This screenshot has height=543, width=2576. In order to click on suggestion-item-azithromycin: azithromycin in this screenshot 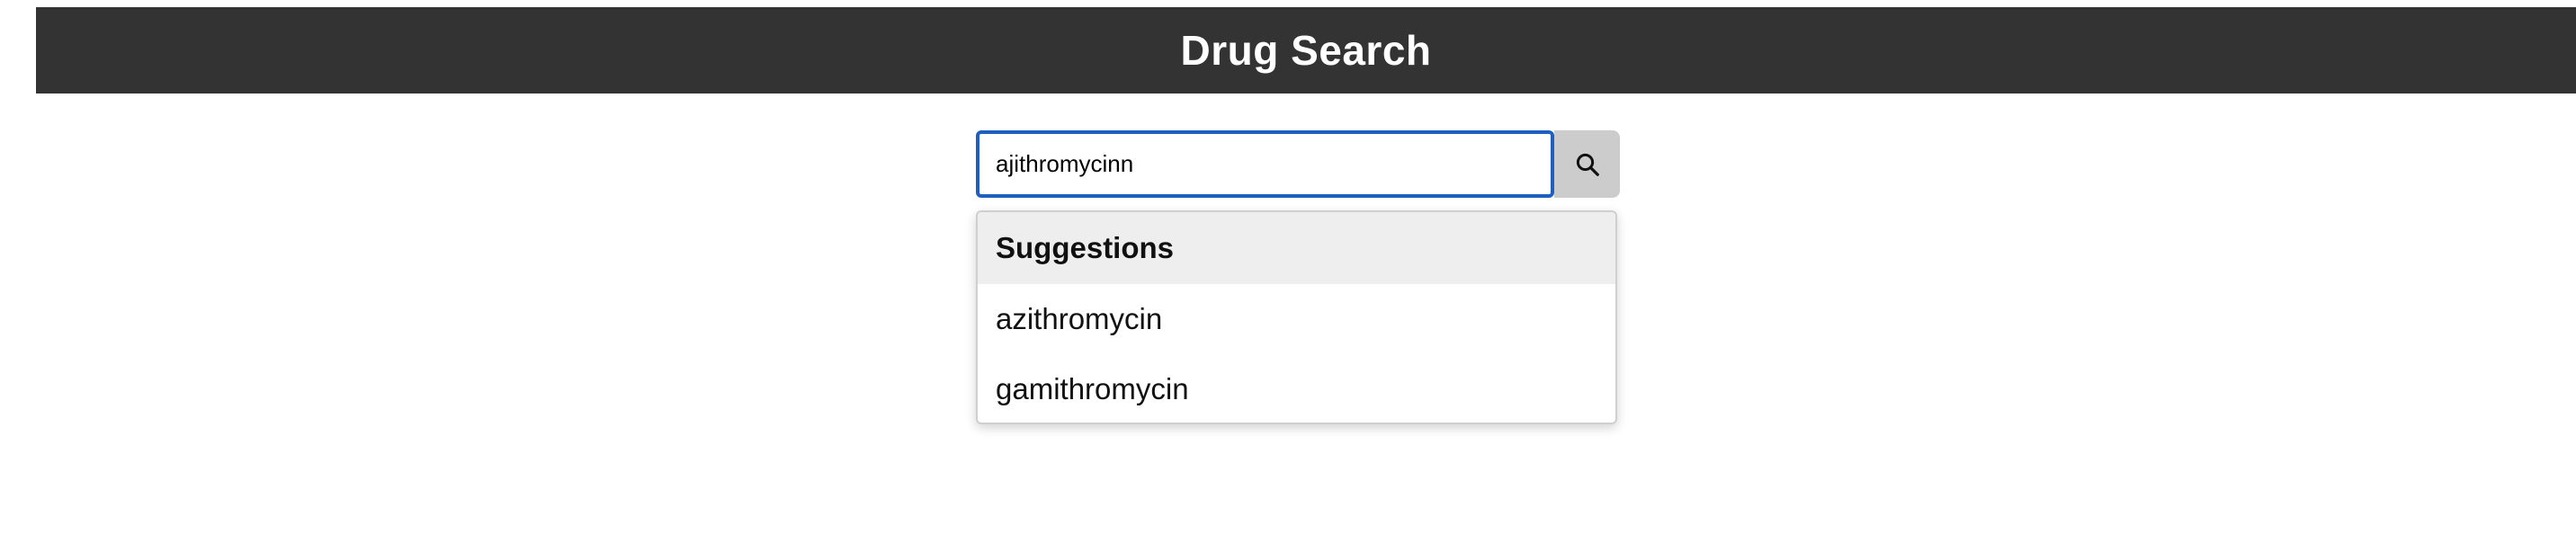, I will do `click(1296, 319)`.